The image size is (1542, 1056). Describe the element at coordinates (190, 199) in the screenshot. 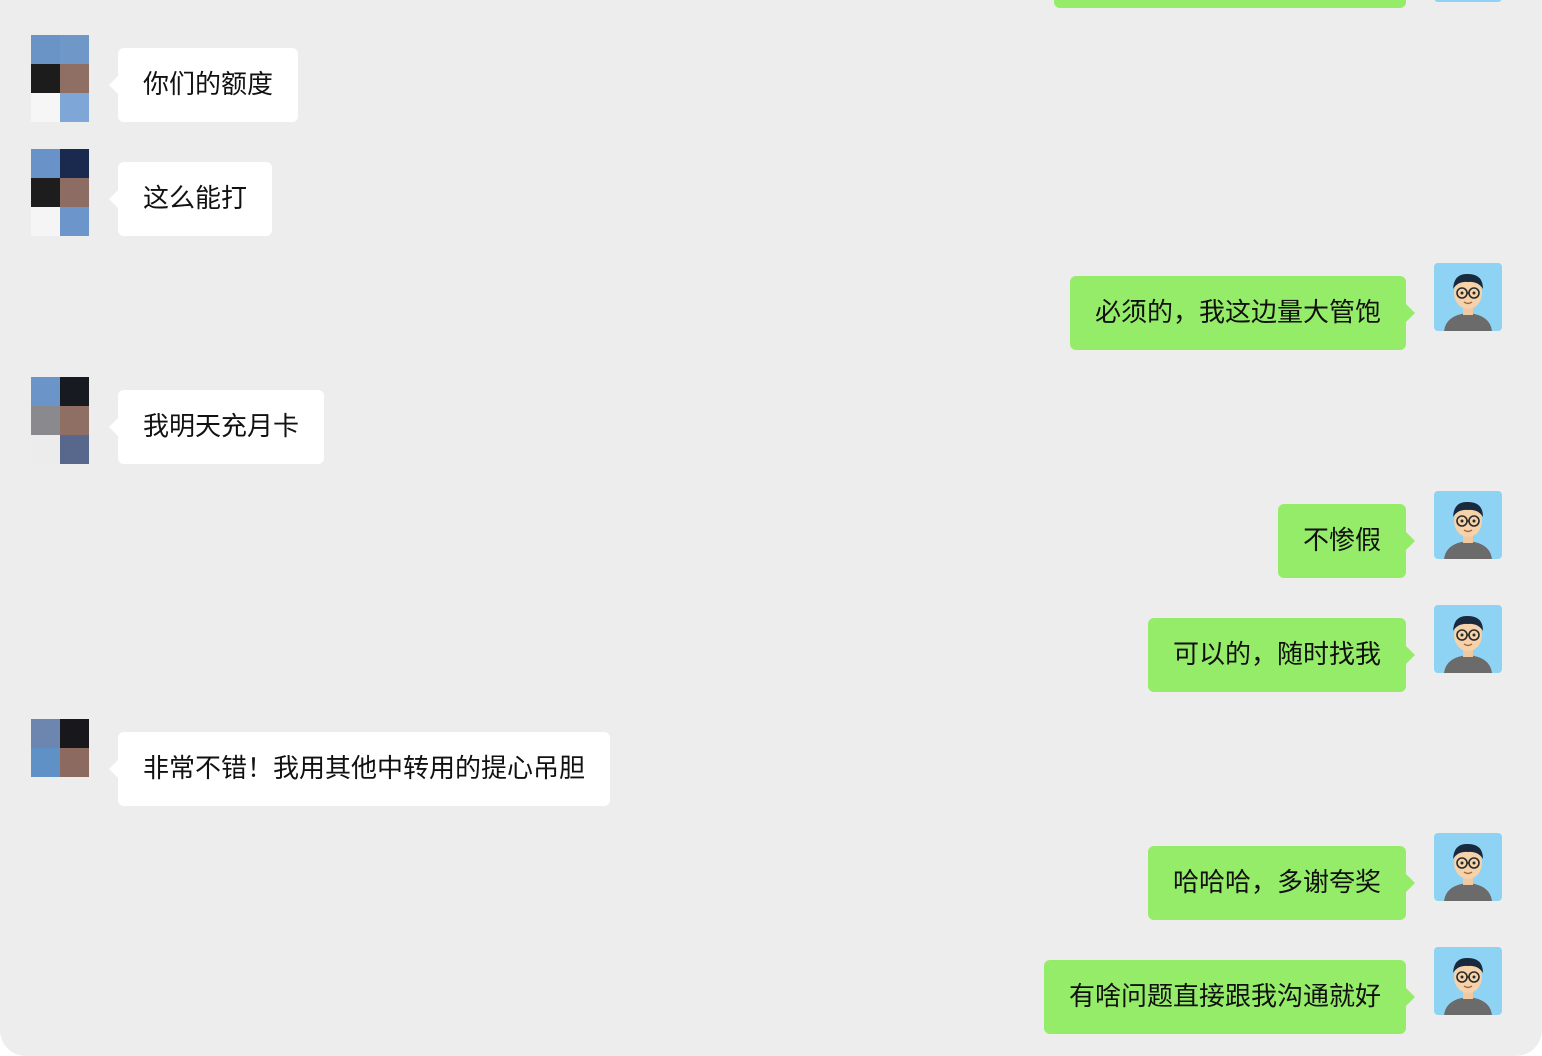

I see `message-bubble: 这么能打` at that location.